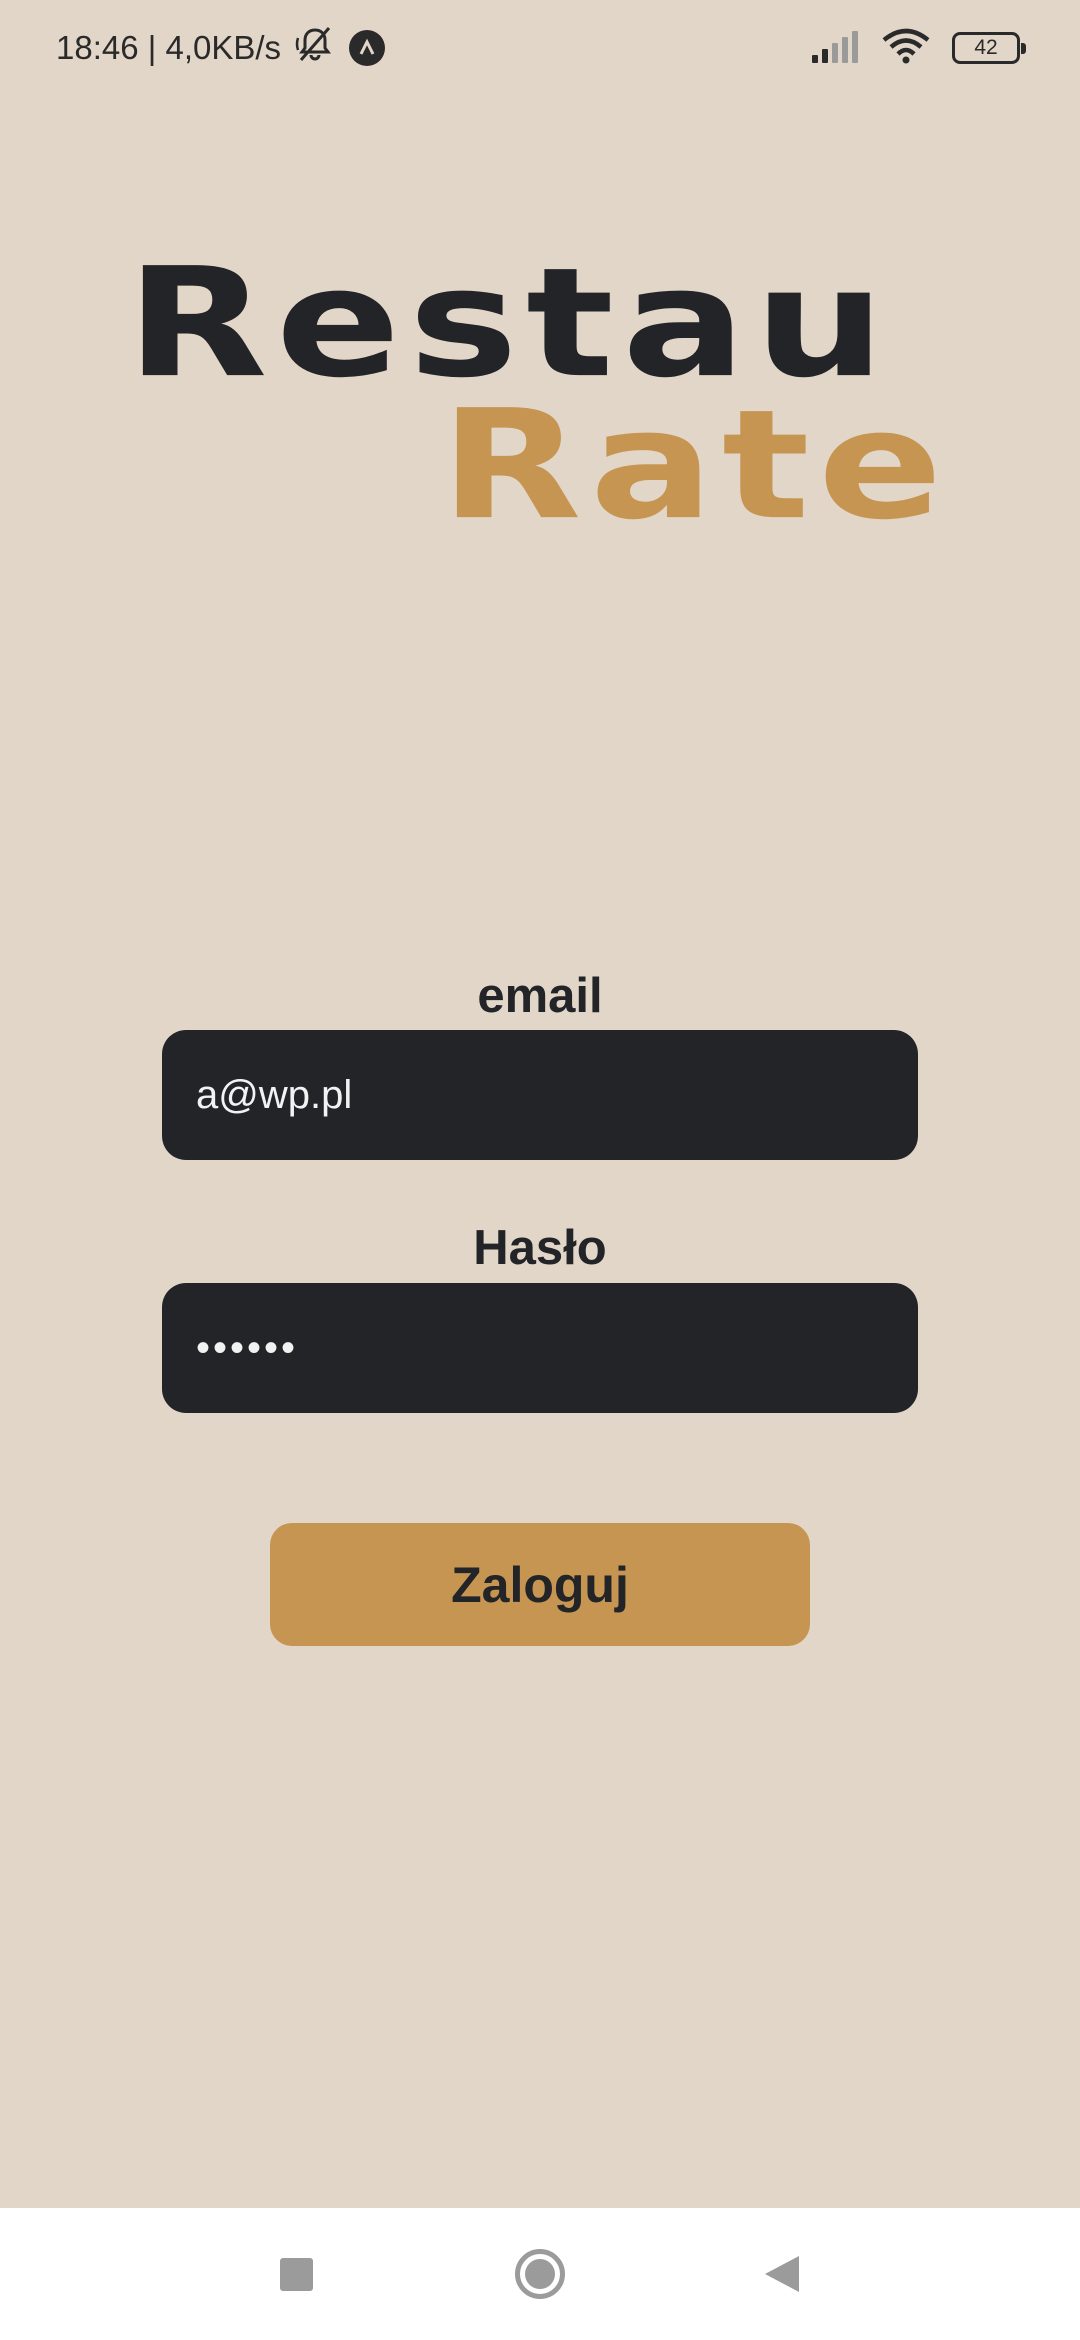 Image resolution: width=1080 pixels, height=2340 pixels. What do you see at coordinates (695, 465) in the screenshot?
I see `logo-rate: Rate` at bounding box center [695, 465].